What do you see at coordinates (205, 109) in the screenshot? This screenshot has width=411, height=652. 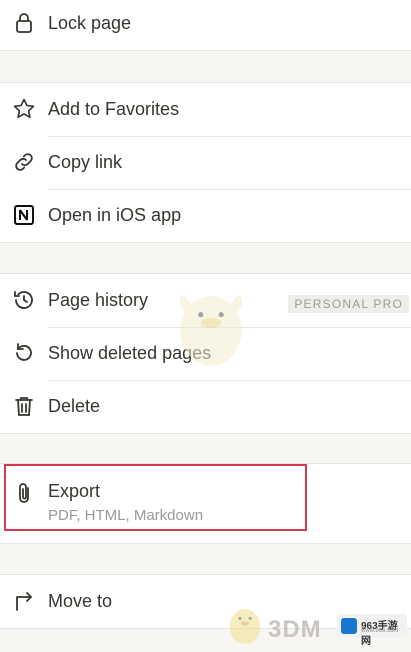 I see `add-to-favorites-item: Add to Favorites` at bounding box center [205, 109].